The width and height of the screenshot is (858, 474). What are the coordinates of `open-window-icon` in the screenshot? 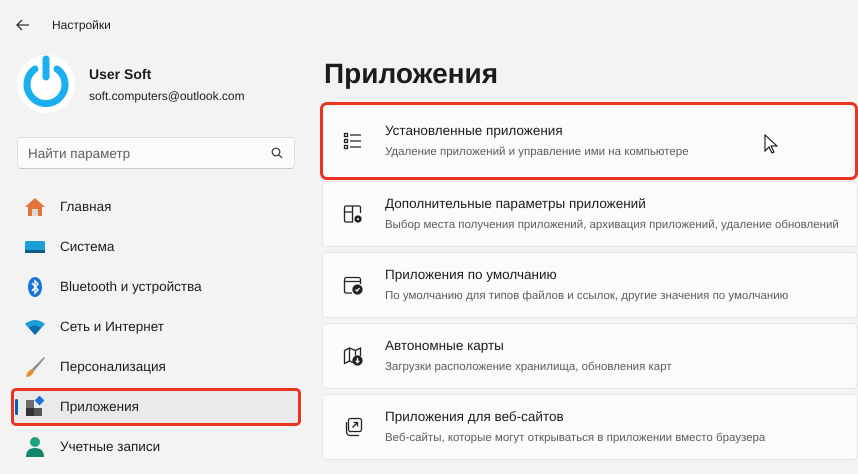 It's located at (353, 427).